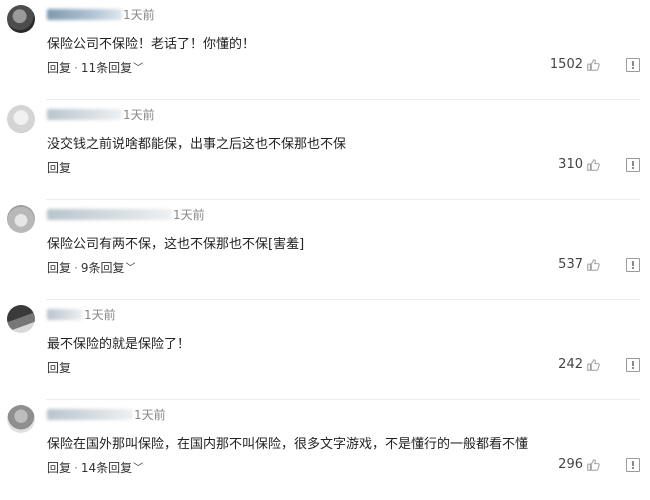 This screenshot has width=650, height=500. I want to click on like-button: 1502, so click(575, 64).